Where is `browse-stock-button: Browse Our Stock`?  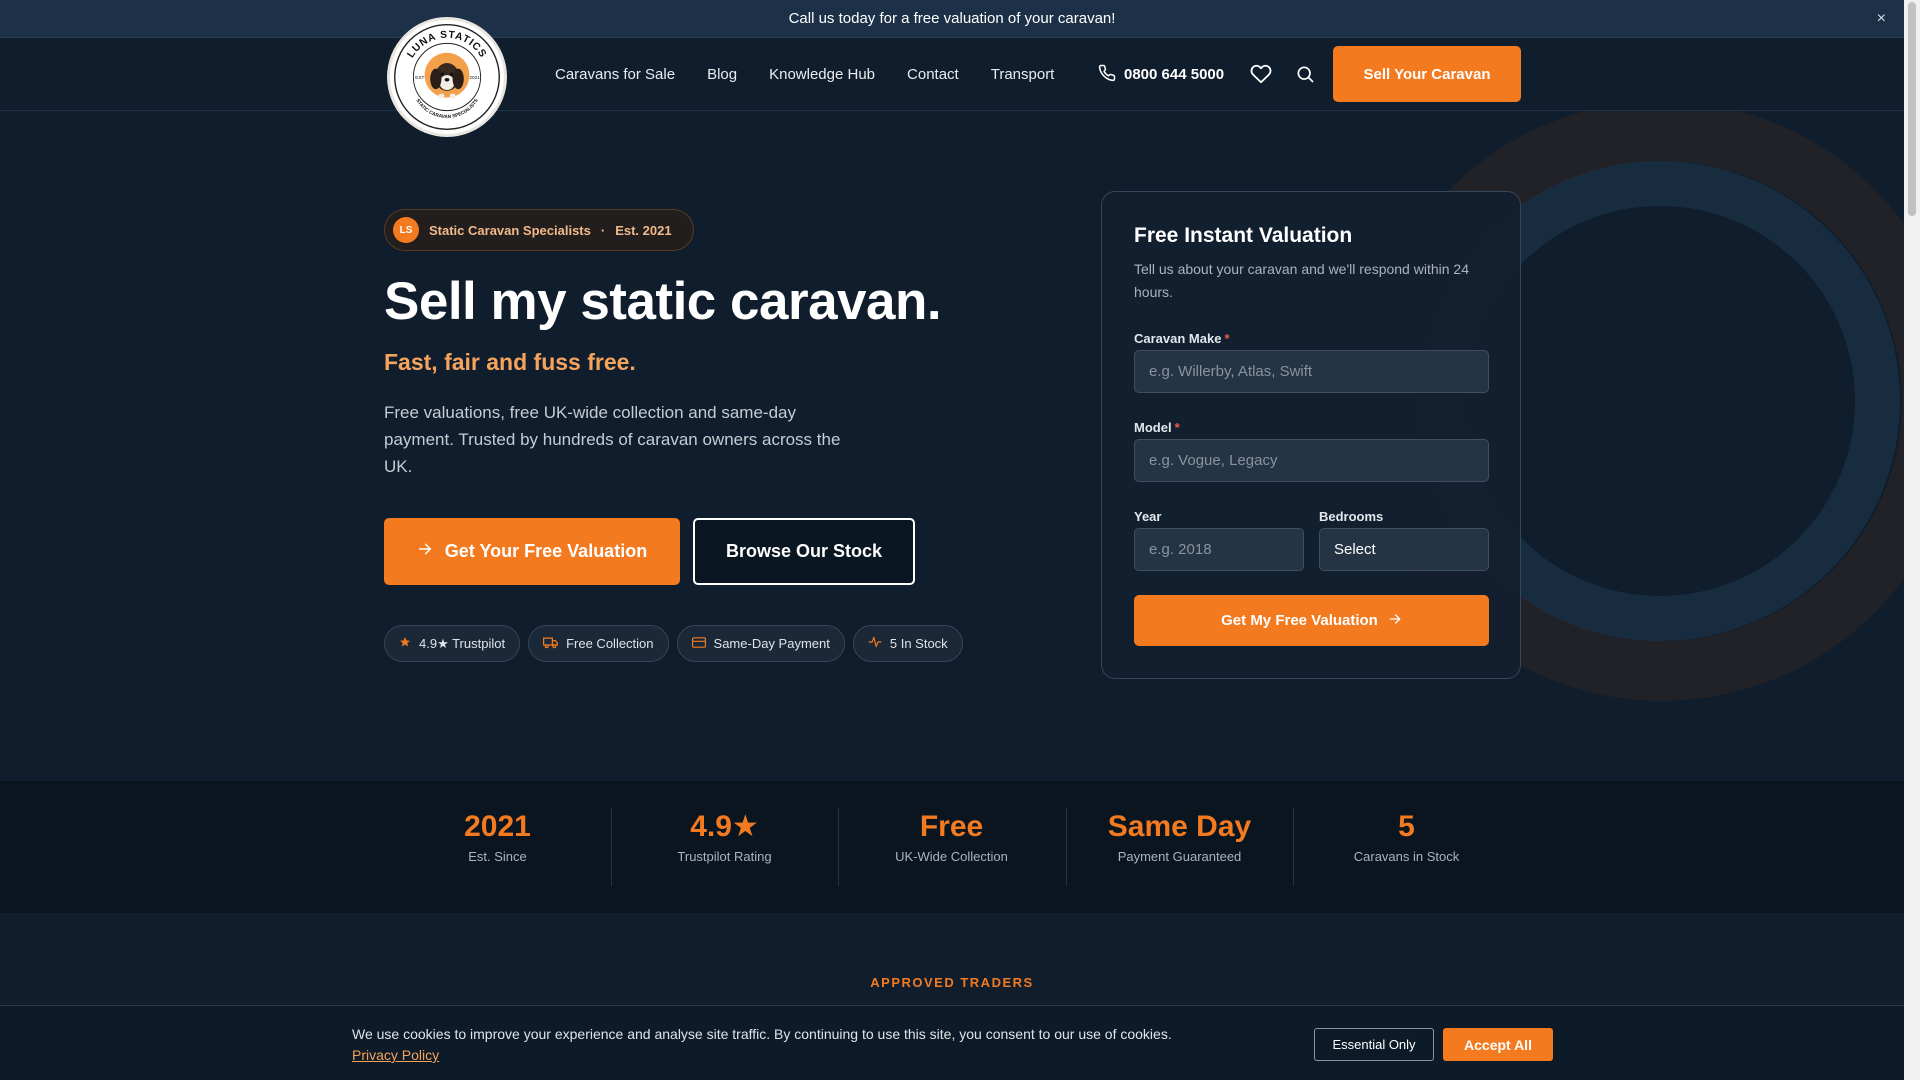
browse-stock-button: Browse Our Stock is located at coordinates (804, 551).